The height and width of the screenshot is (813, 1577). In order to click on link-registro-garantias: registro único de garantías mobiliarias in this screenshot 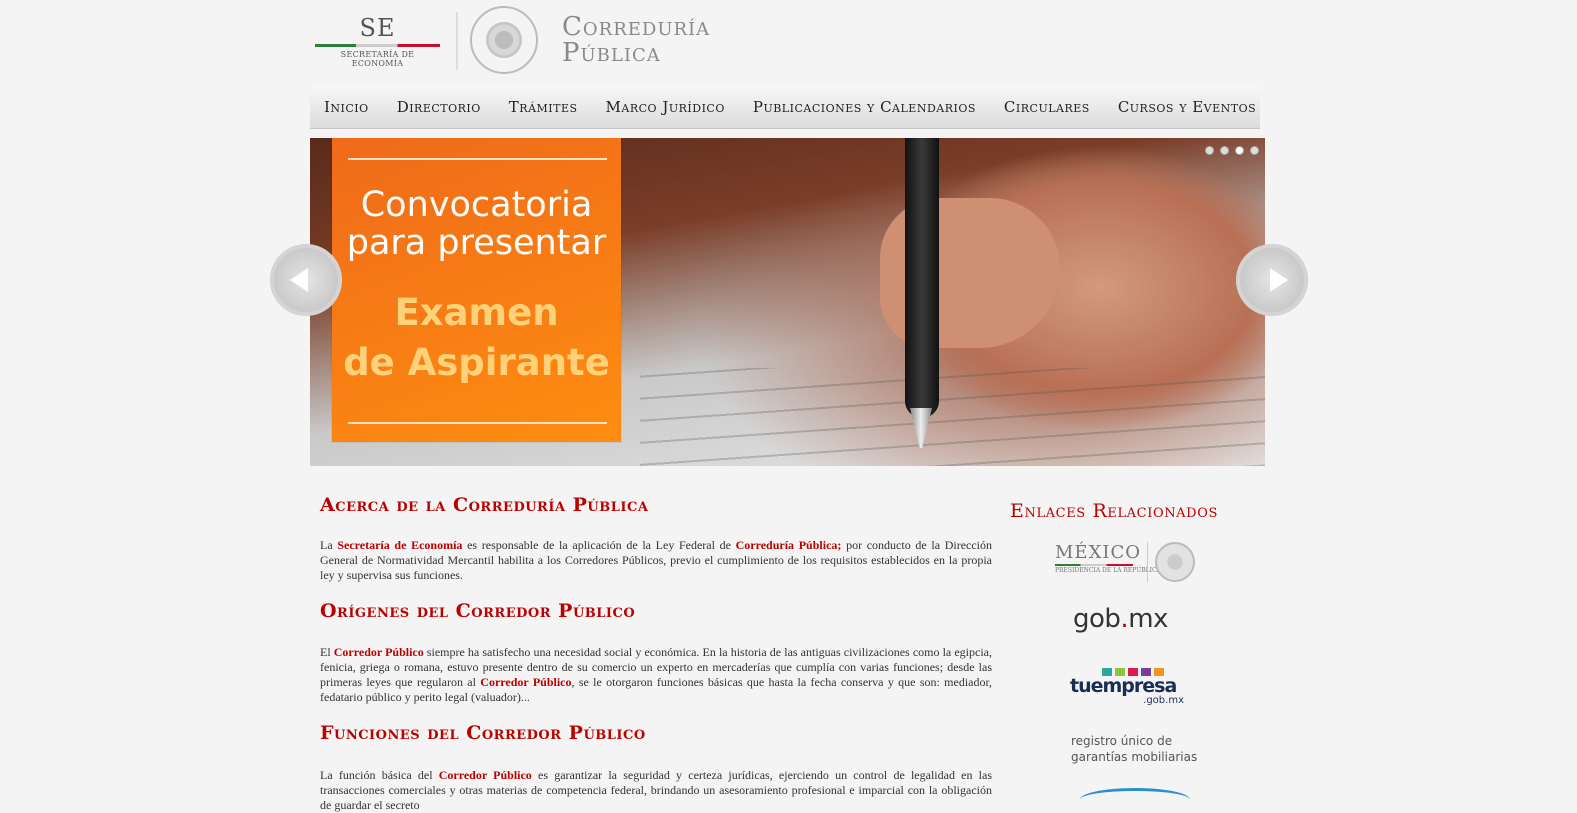, I will do `click(1134, 749)`.